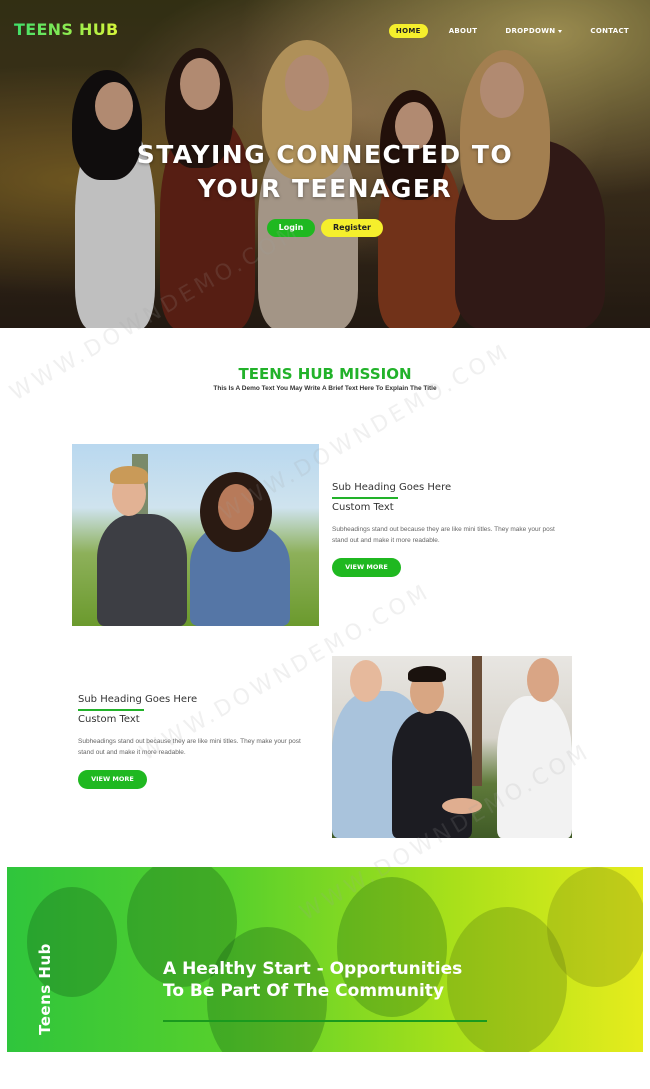 The width and height of the screenshot is (650, 1089). What do you see at coordinates (325, 1021) in the screenshot?
I see `banner-divider` at bounding box center [325, 1021].